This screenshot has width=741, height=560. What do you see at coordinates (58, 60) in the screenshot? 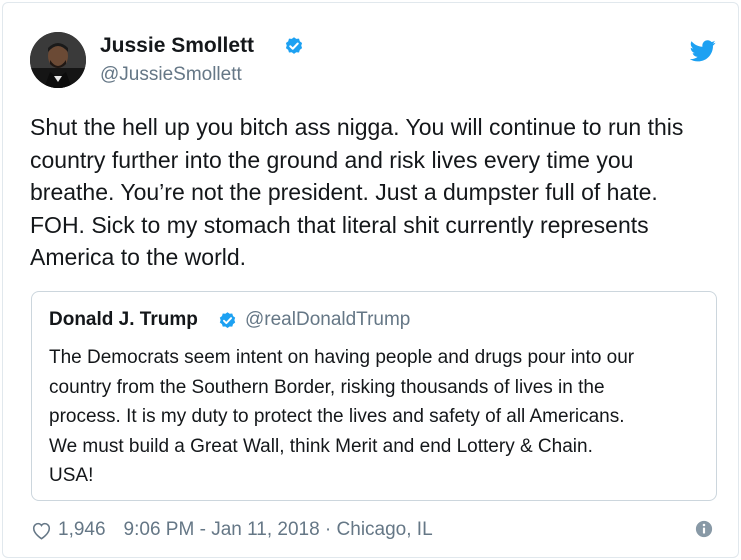
I see `avatar` at bounding box center [58, 60].